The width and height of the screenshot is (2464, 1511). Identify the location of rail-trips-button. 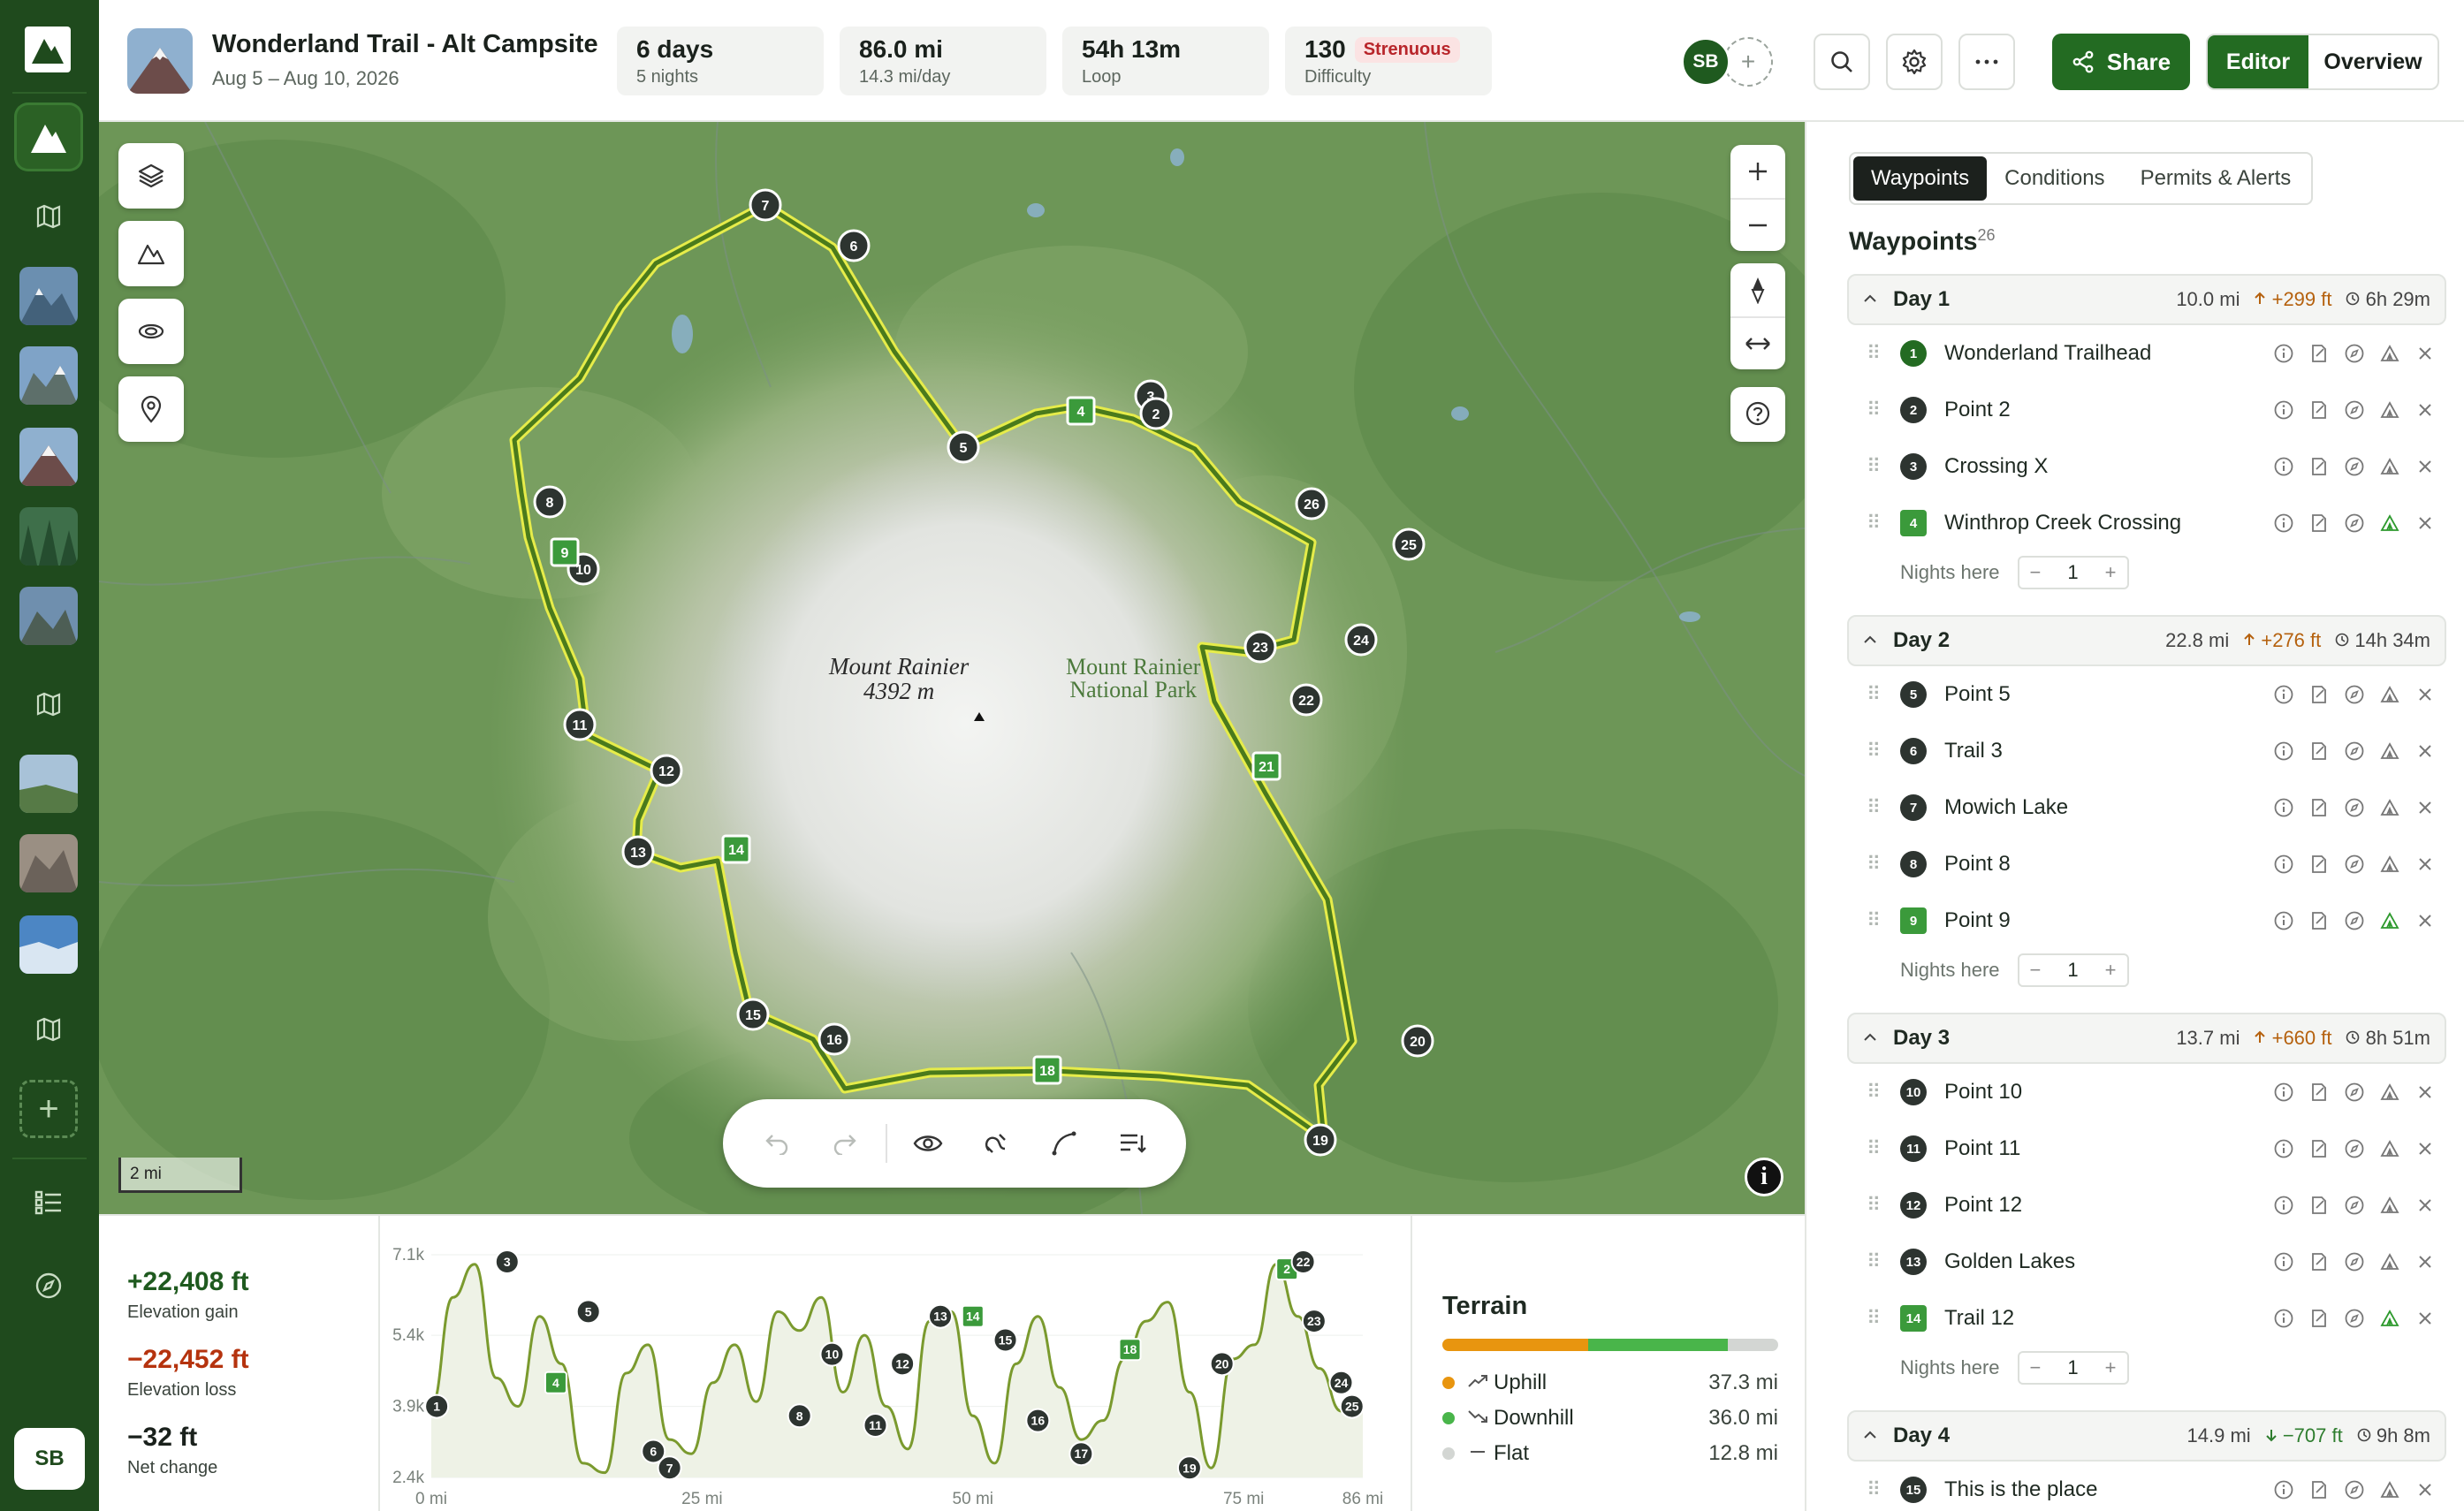
(49, 137).